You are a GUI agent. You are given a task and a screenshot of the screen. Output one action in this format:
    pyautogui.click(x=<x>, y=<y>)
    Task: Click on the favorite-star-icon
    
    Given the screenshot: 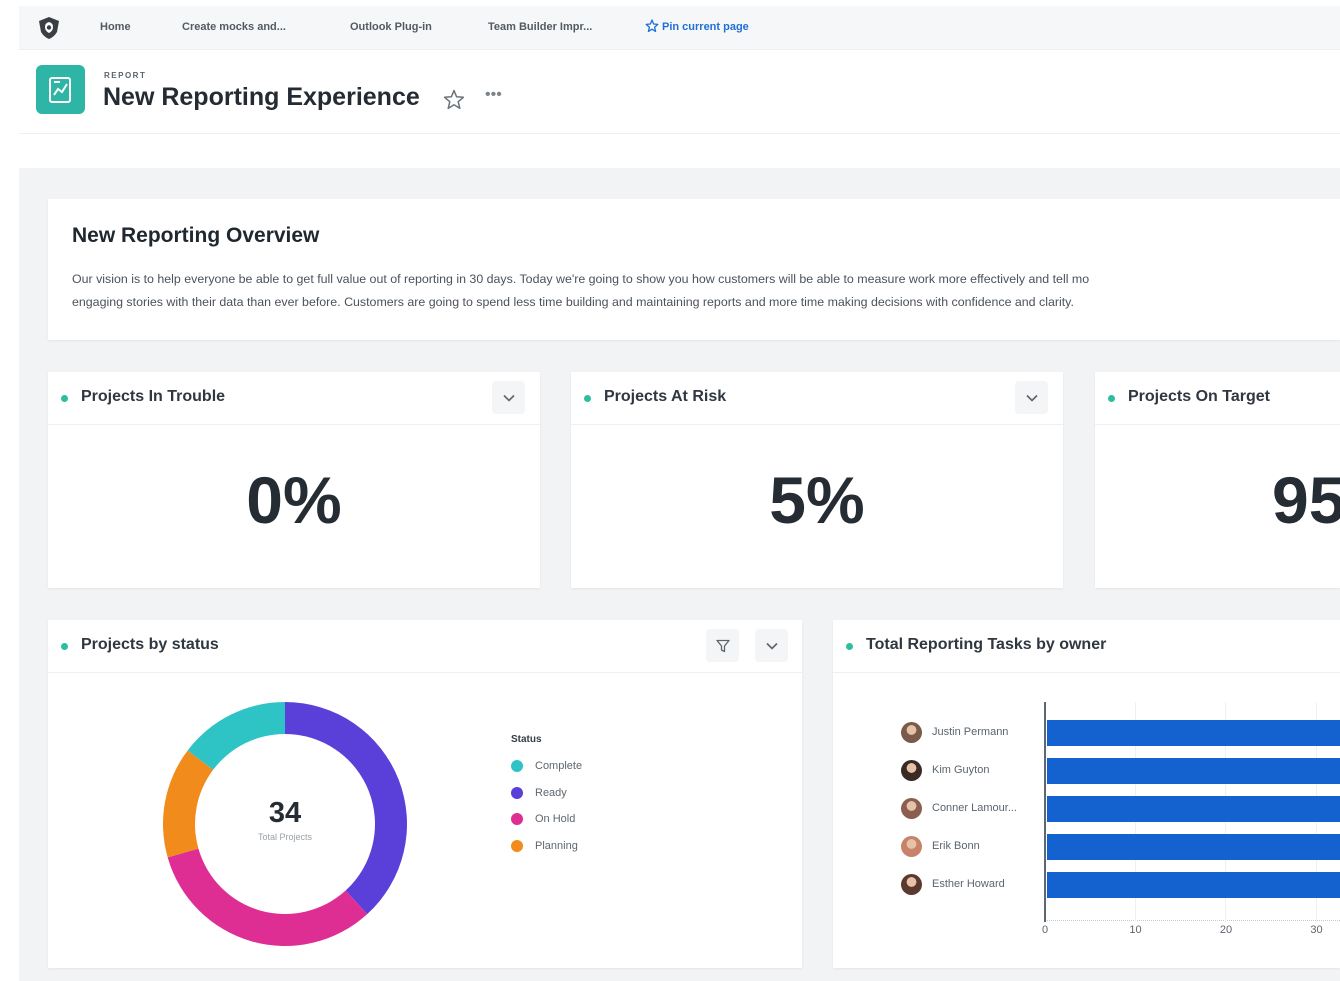 What is the action you would take?
    pyautogui.click(x=454, y=100)
    